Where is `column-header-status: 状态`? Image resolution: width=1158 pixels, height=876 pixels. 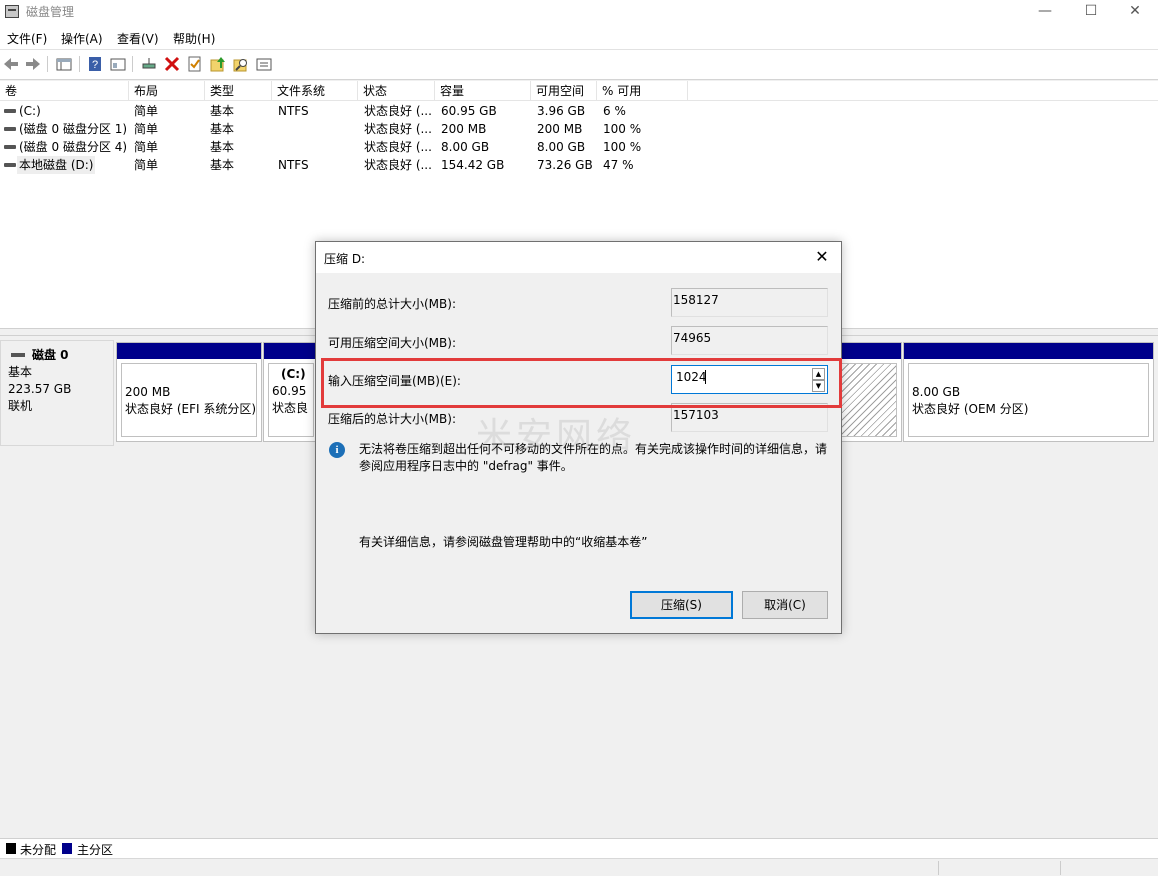 column-header-status: 状态 is located at coordinates (396, 91).